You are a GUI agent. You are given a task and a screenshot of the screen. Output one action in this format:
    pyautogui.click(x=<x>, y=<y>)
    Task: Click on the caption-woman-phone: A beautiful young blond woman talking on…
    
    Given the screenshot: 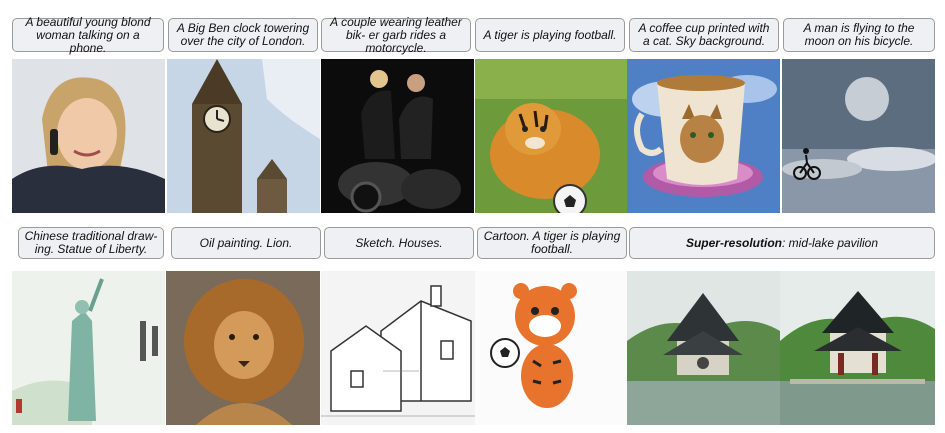 What is the action you would take?
    pyautogui.click(x=88, y=34)
    